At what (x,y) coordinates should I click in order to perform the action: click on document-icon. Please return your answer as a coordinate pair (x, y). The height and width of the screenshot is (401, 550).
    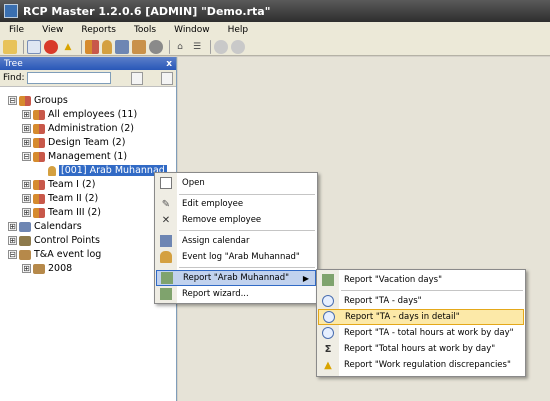
    Looking at the image, I should click on (34, 46).